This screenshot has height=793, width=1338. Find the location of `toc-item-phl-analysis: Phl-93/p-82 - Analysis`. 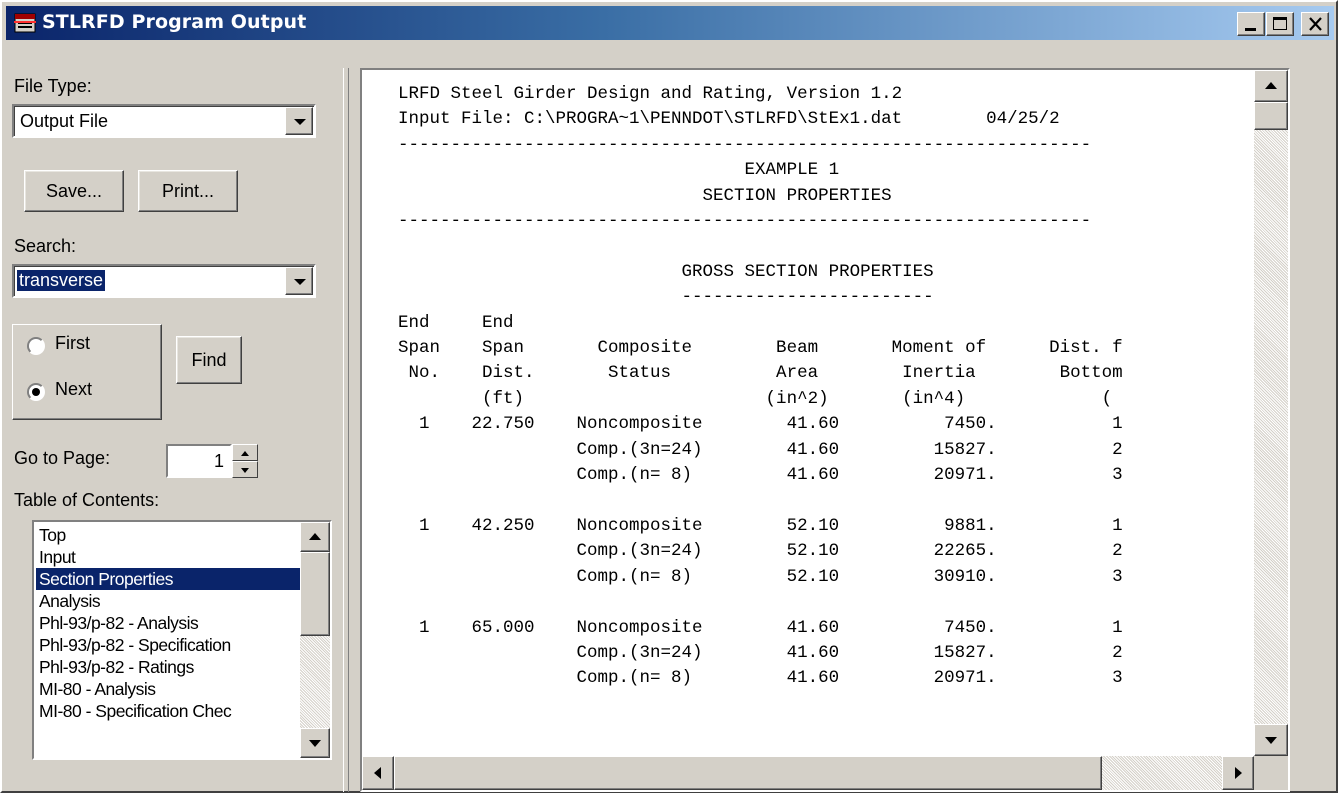

toc-item-phl-analysis: Phl-93/p-82 - Analysis is located at coordinates (168, 623).